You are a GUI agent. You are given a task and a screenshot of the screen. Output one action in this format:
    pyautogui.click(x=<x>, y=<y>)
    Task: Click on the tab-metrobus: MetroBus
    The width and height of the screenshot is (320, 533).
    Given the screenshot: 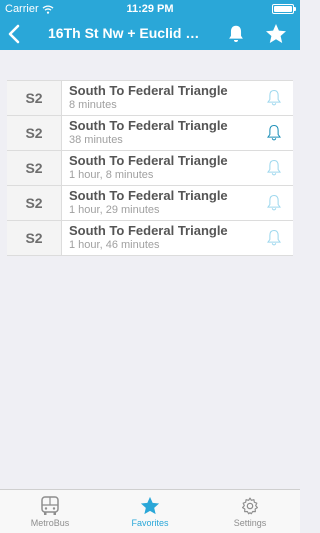 What is the action you would take?
    pyautogui.click(x=50, y=511)
    